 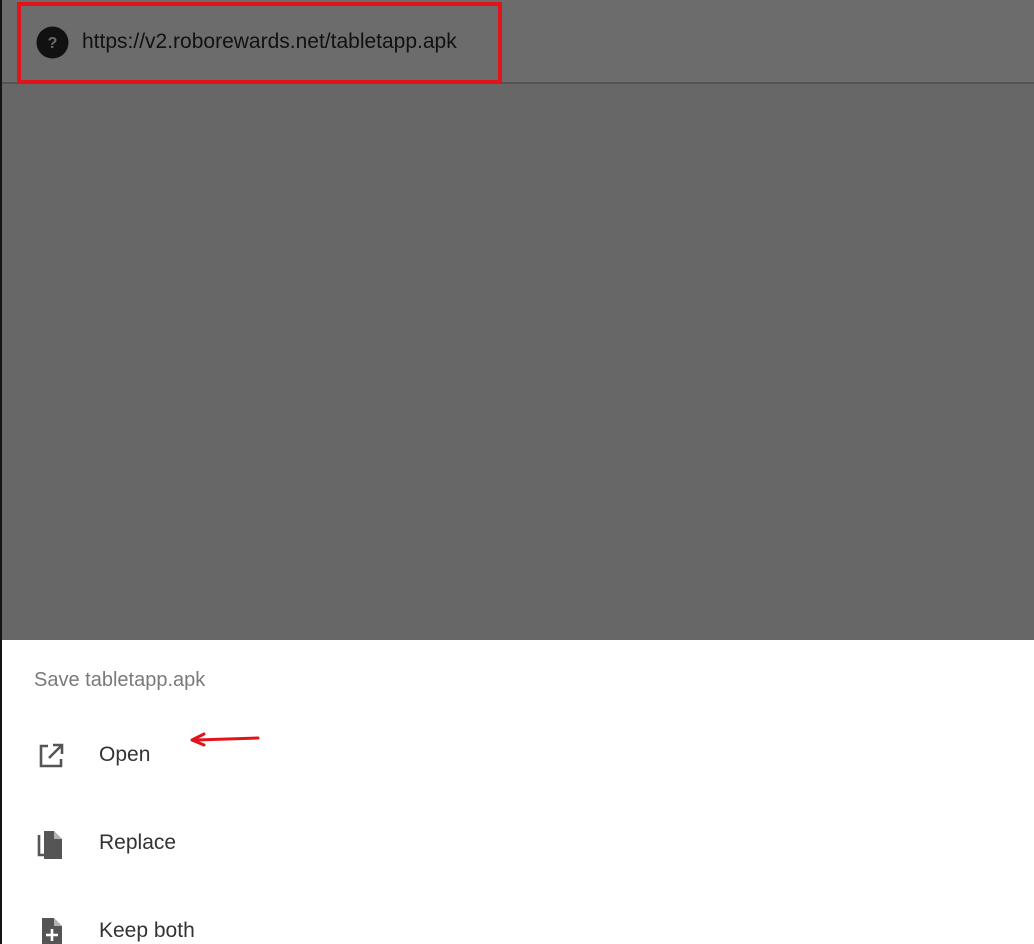 What do you see at coordinates (51, 756) in the screenshot?
I see `open-in-new-icon` at bounding box center [51, 756].